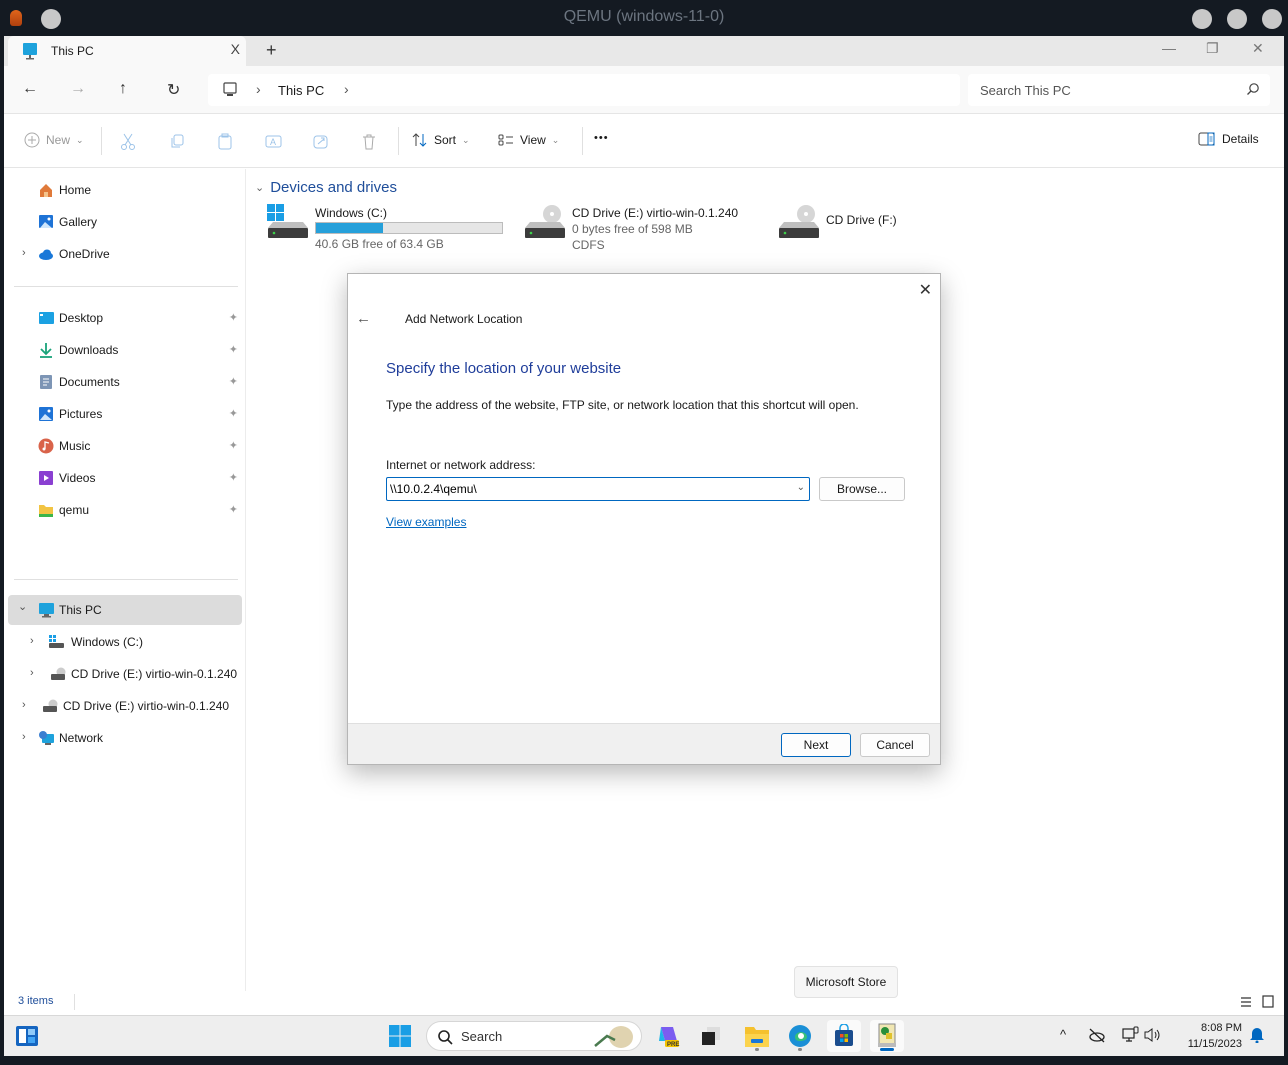 Image resolution: width=1288 pixels, height=1065 pixels. What do you see at coordinates (1131, 1035) in the screenshot?
I see `network-status-icon` at bounding box center [1131, 1035].